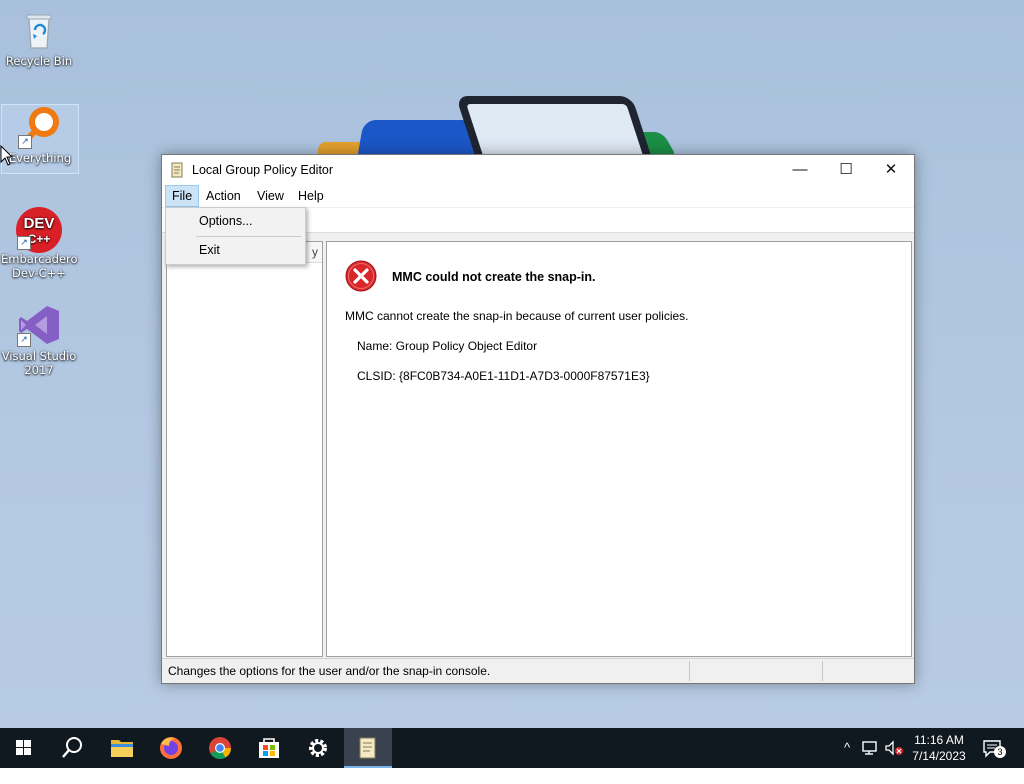  I want to click on menu-file: File, so click(182, 196).